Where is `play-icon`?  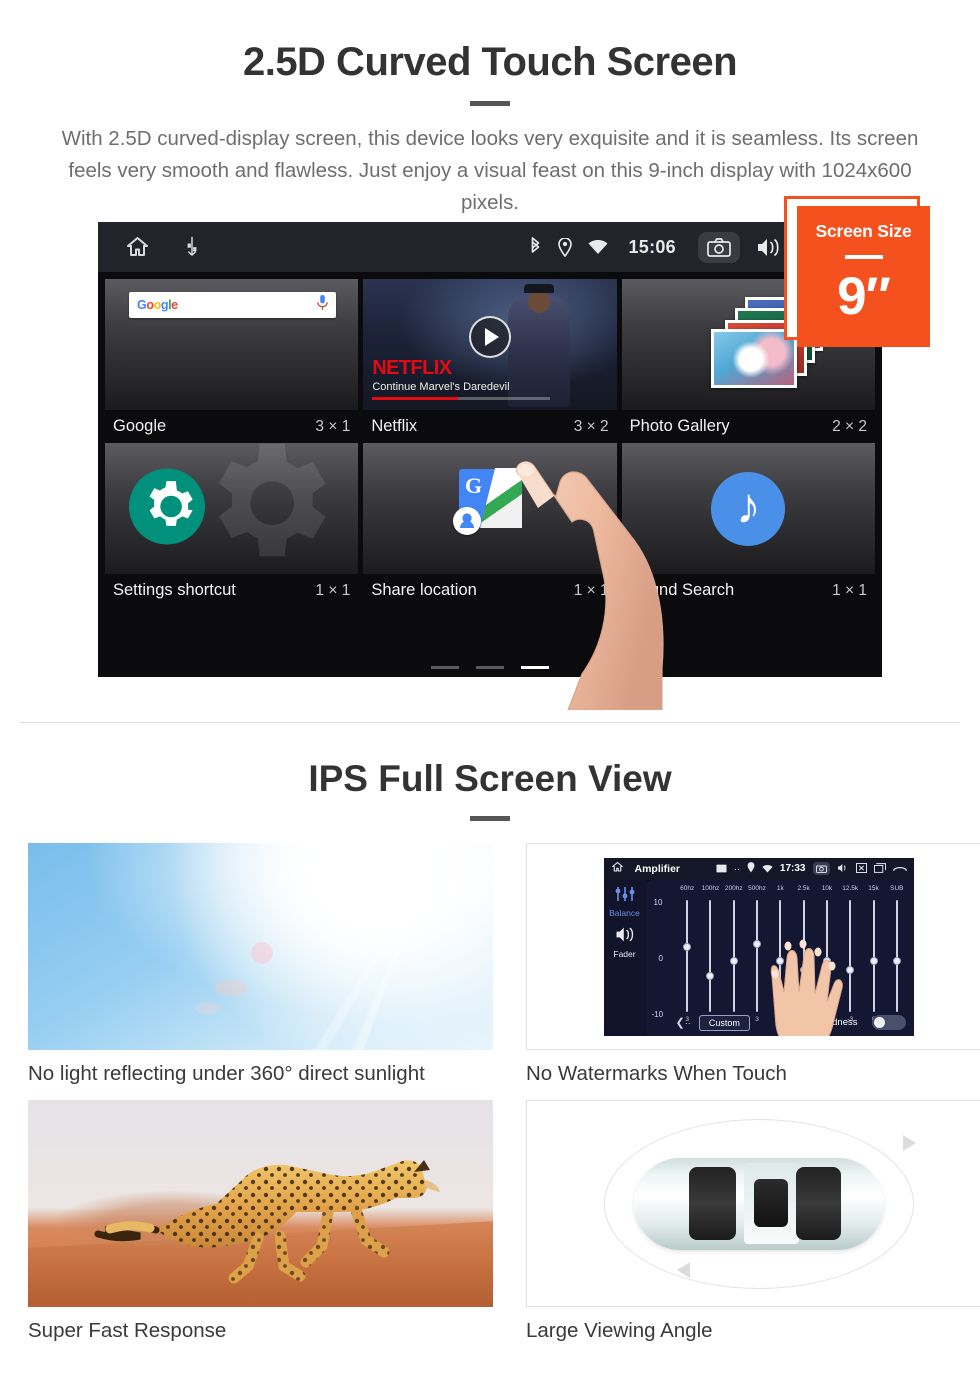 play-icon is located at coordinates (489, 336).